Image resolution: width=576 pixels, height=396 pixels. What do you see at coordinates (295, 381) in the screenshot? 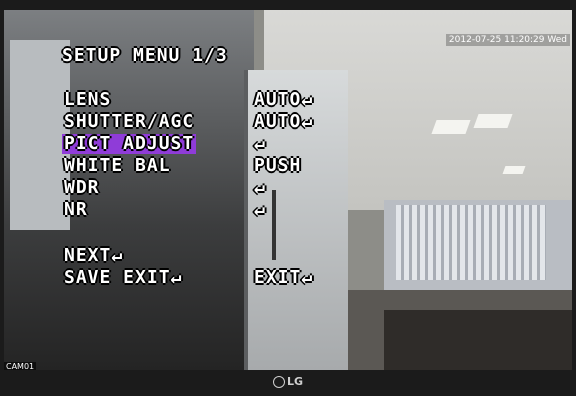
I see `brand-name: LG` at bounding box center [295, 381].